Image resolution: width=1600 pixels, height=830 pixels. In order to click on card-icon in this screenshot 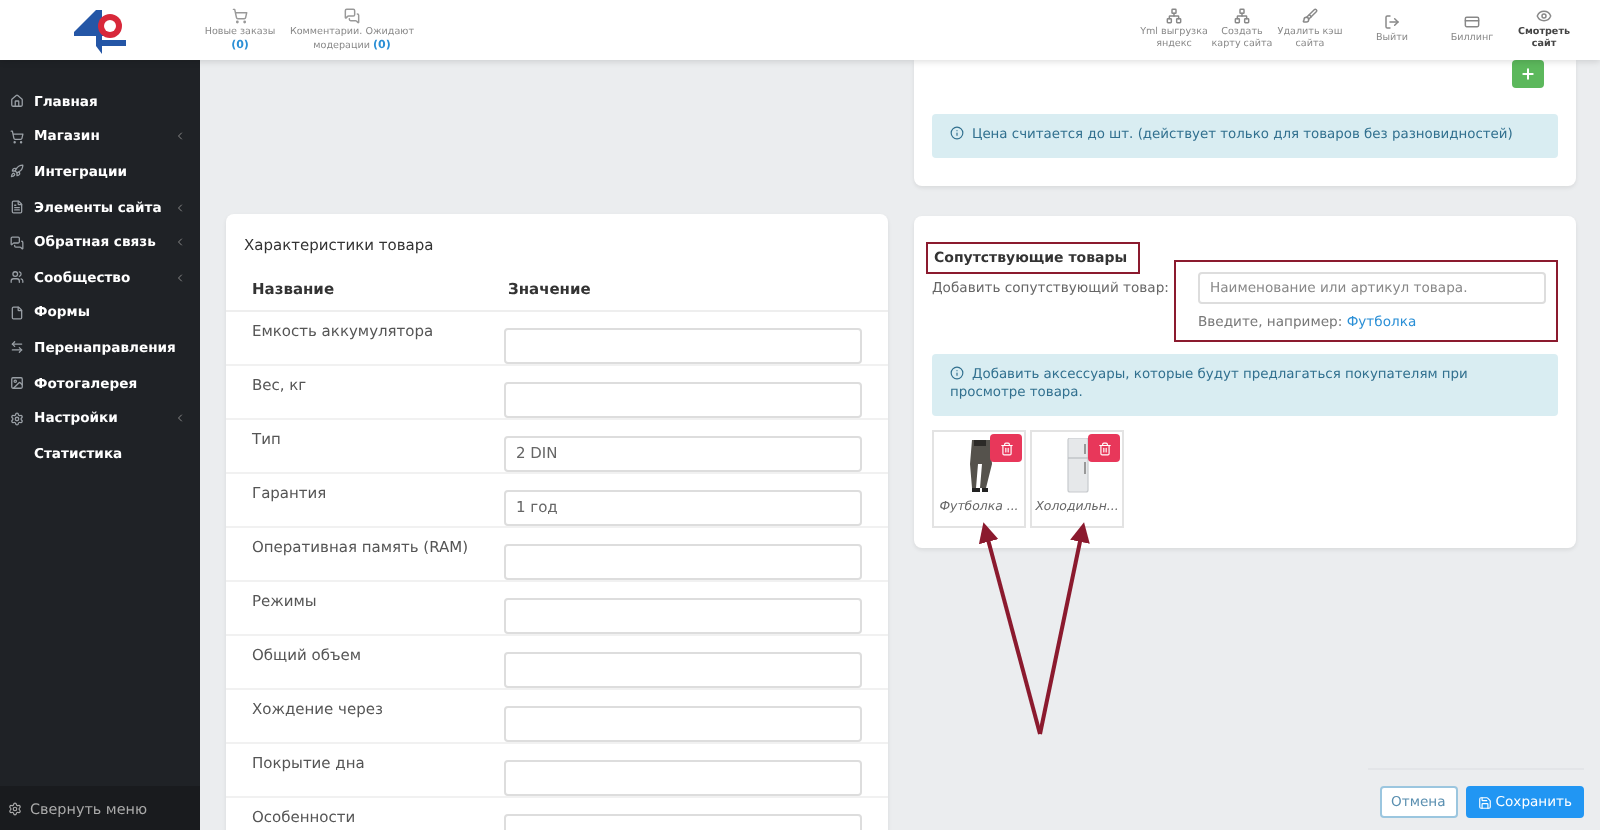, I will do `click(1472, 22)`.